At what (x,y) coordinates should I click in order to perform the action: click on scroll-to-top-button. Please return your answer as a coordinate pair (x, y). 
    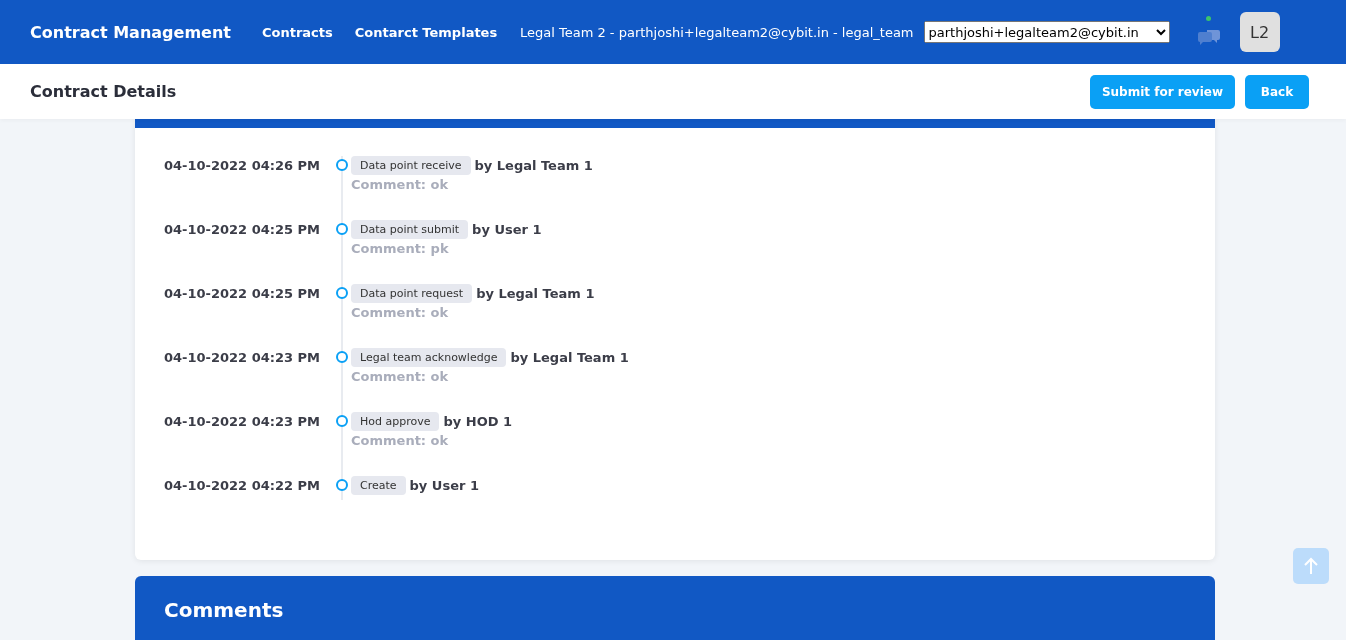
    Looking at the image, I should click on (1311, 566).